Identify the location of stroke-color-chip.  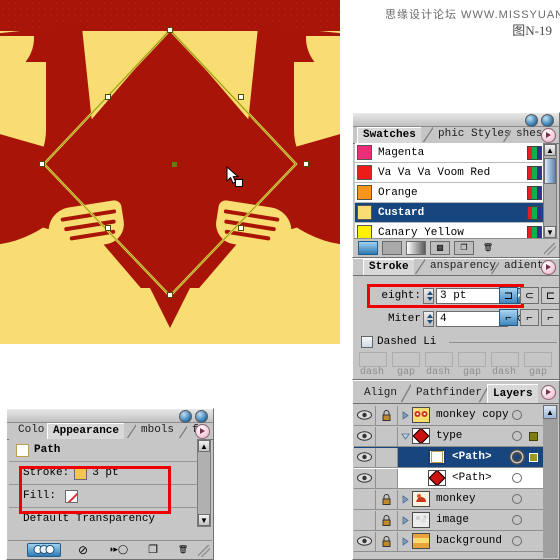
(81, 473).